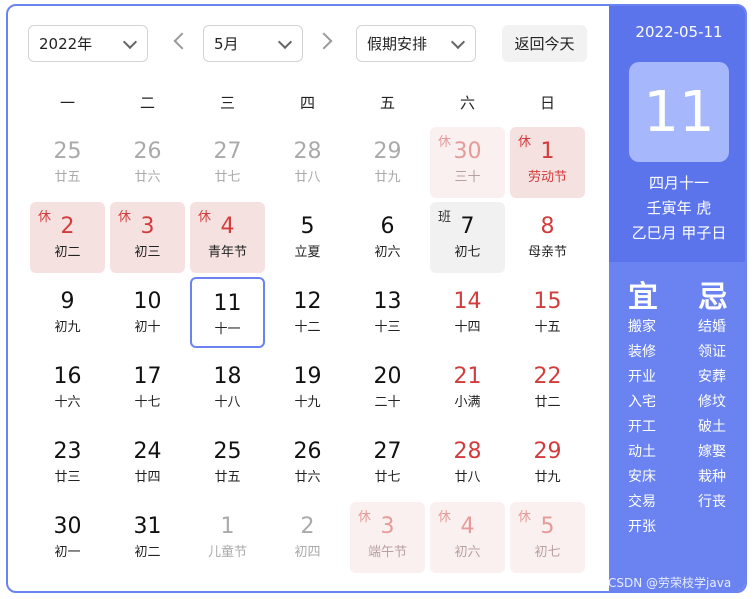 The width and height of the screenshot is (754, 599). I want to click on day-number: 27, so click(227, 151).